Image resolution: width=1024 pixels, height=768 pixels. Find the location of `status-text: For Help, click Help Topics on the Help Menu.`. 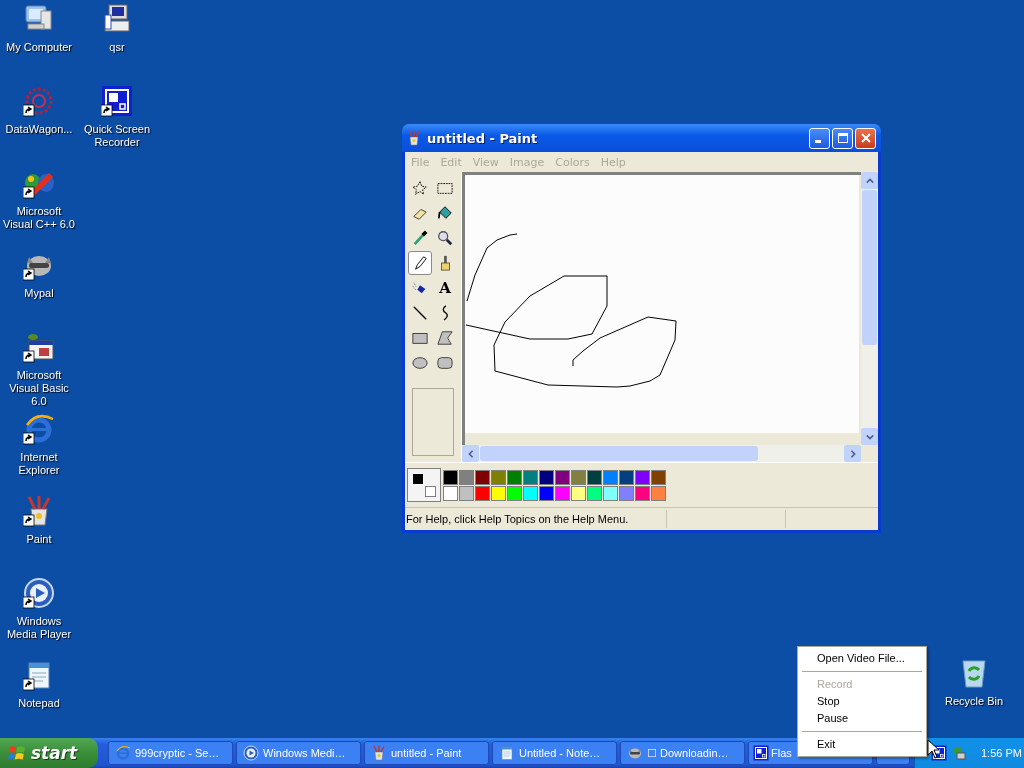

status-text: For Help, click Help Topics on the Help Menu. is located at coordinates (517, 519).